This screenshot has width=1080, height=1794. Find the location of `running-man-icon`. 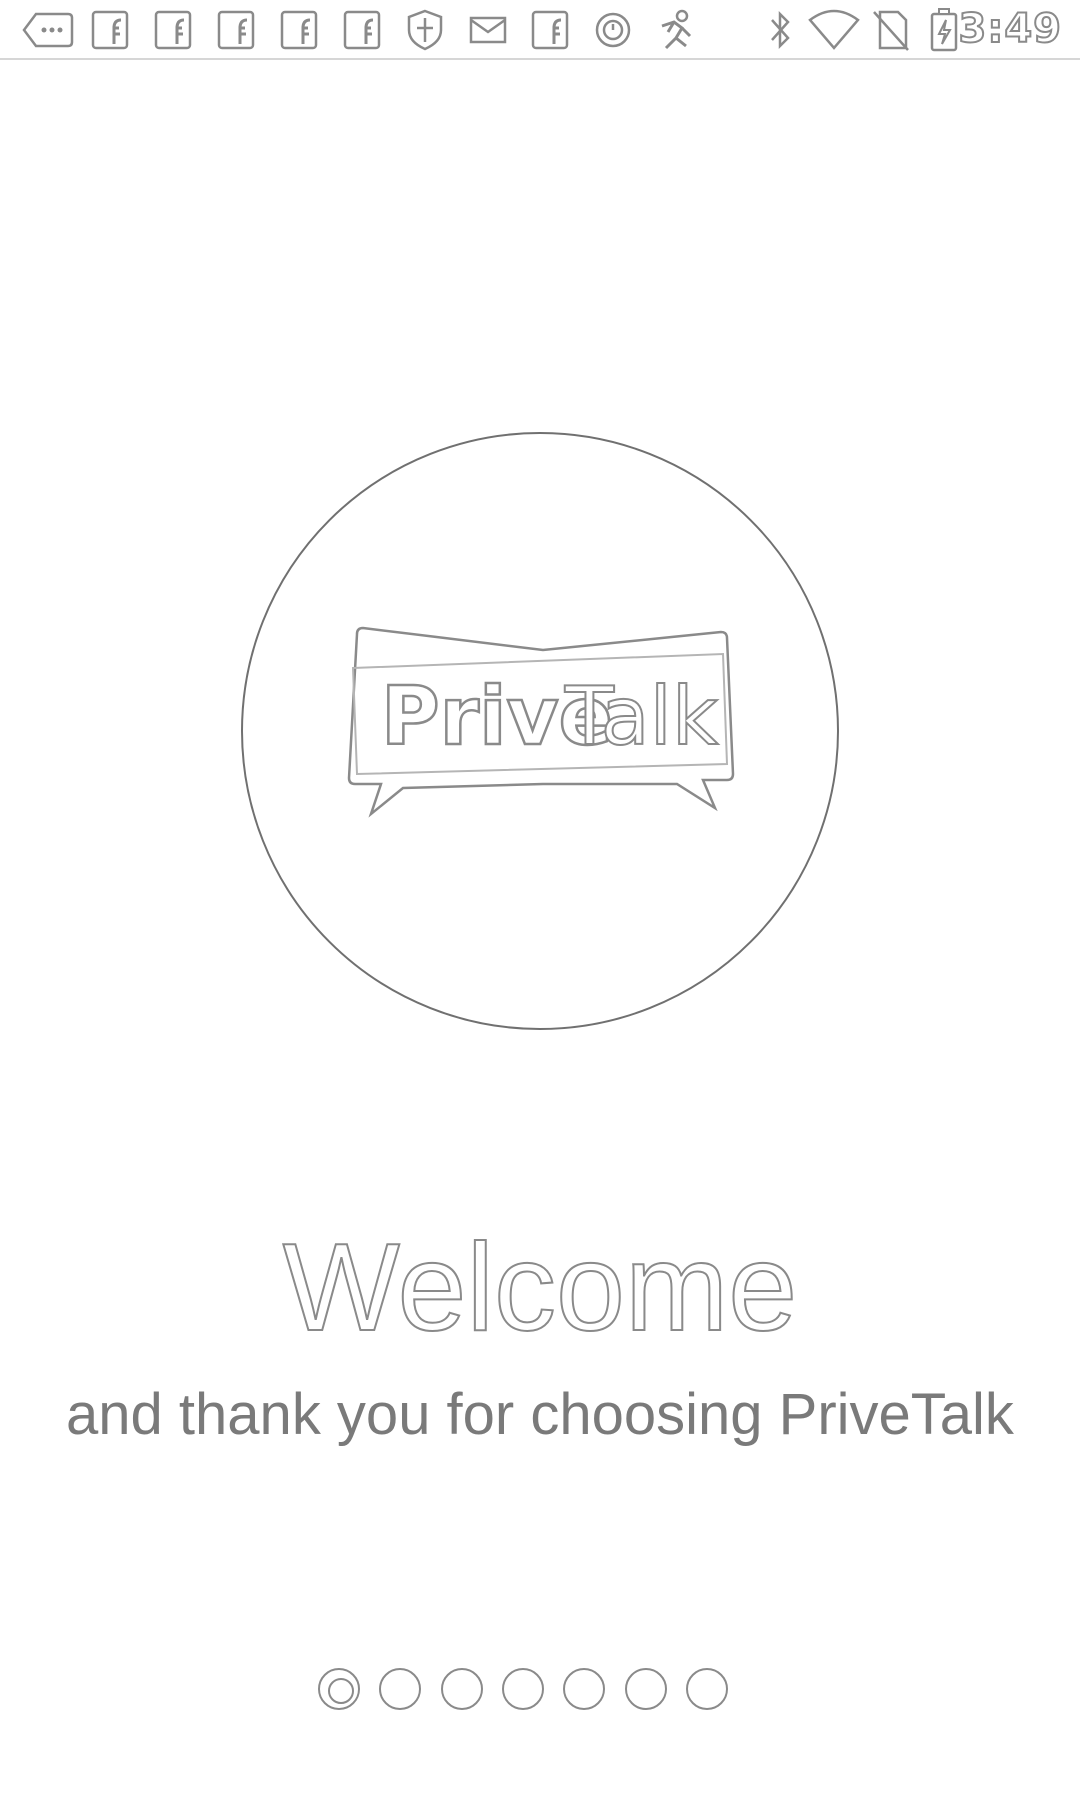

running-man-icon is located at coordinates (676, 30).